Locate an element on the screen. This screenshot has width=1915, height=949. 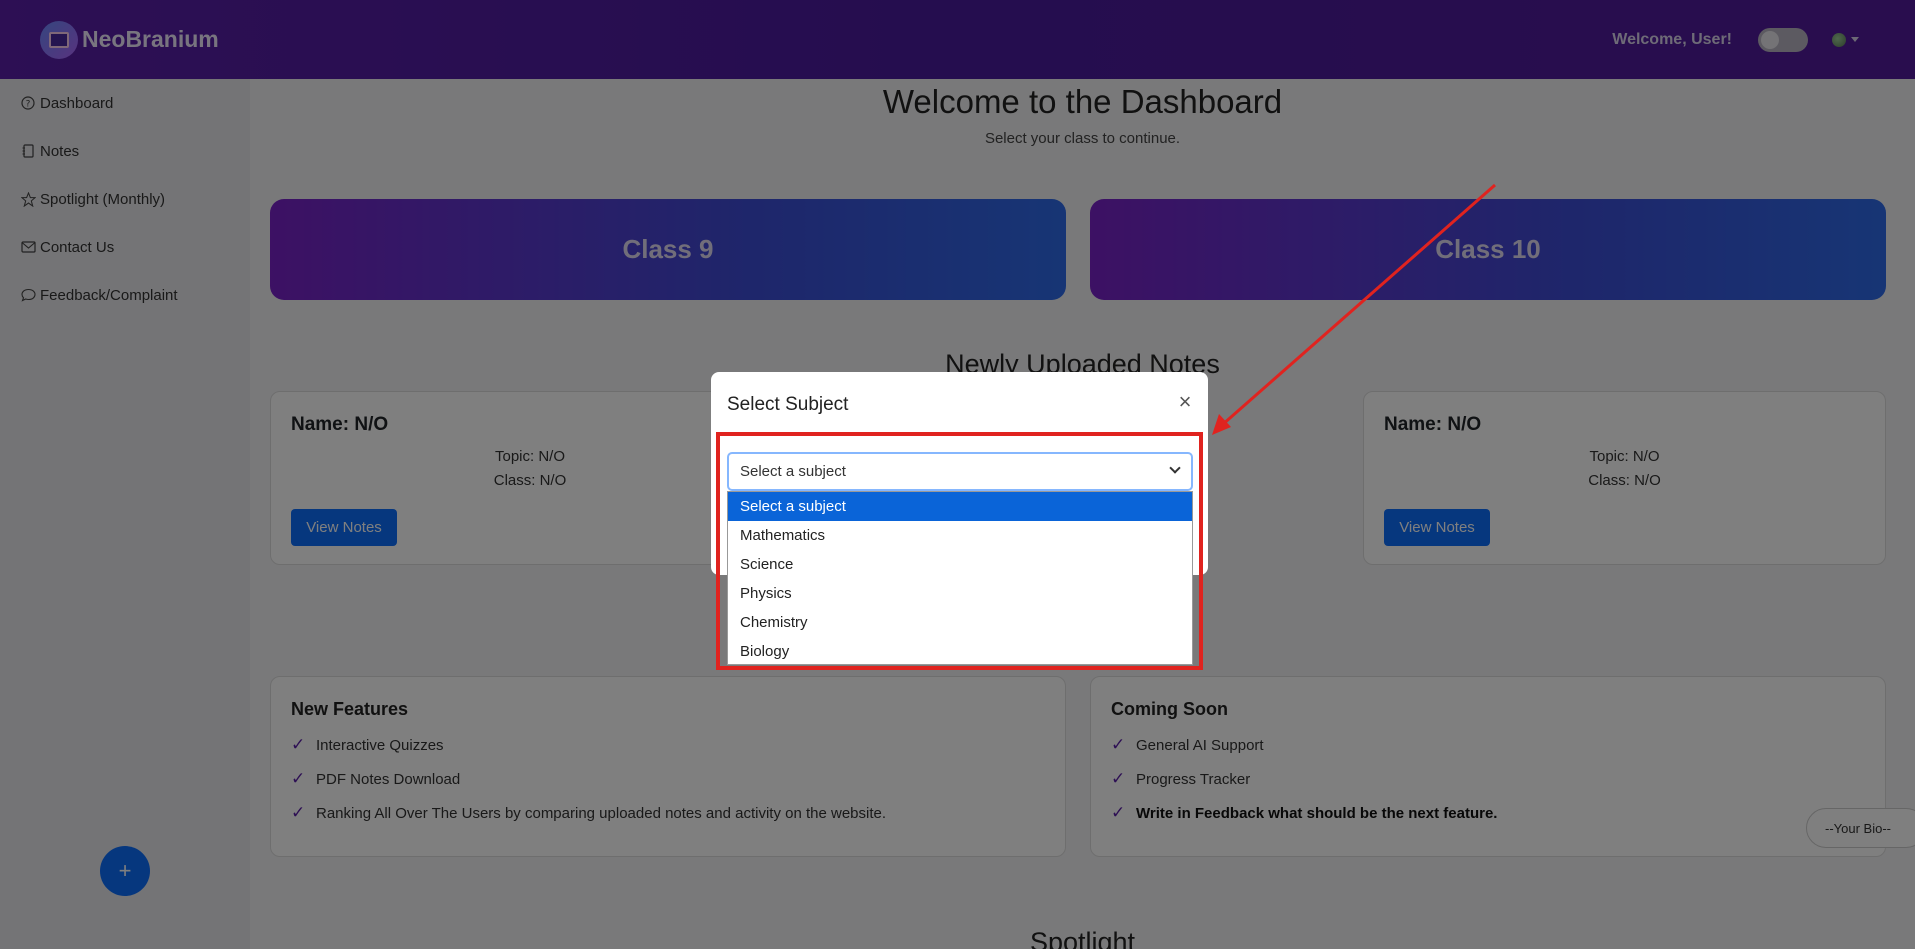
modal-title: Select Subject is located at coordinates (788, 404).